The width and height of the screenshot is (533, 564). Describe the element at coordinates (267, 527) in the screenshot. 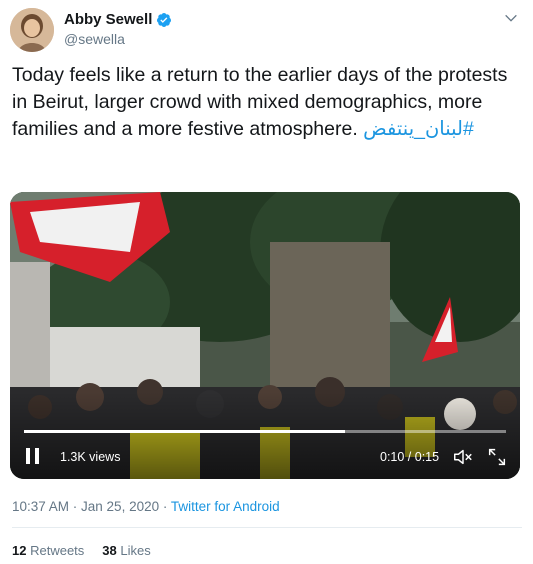

I see `divider` at that location.